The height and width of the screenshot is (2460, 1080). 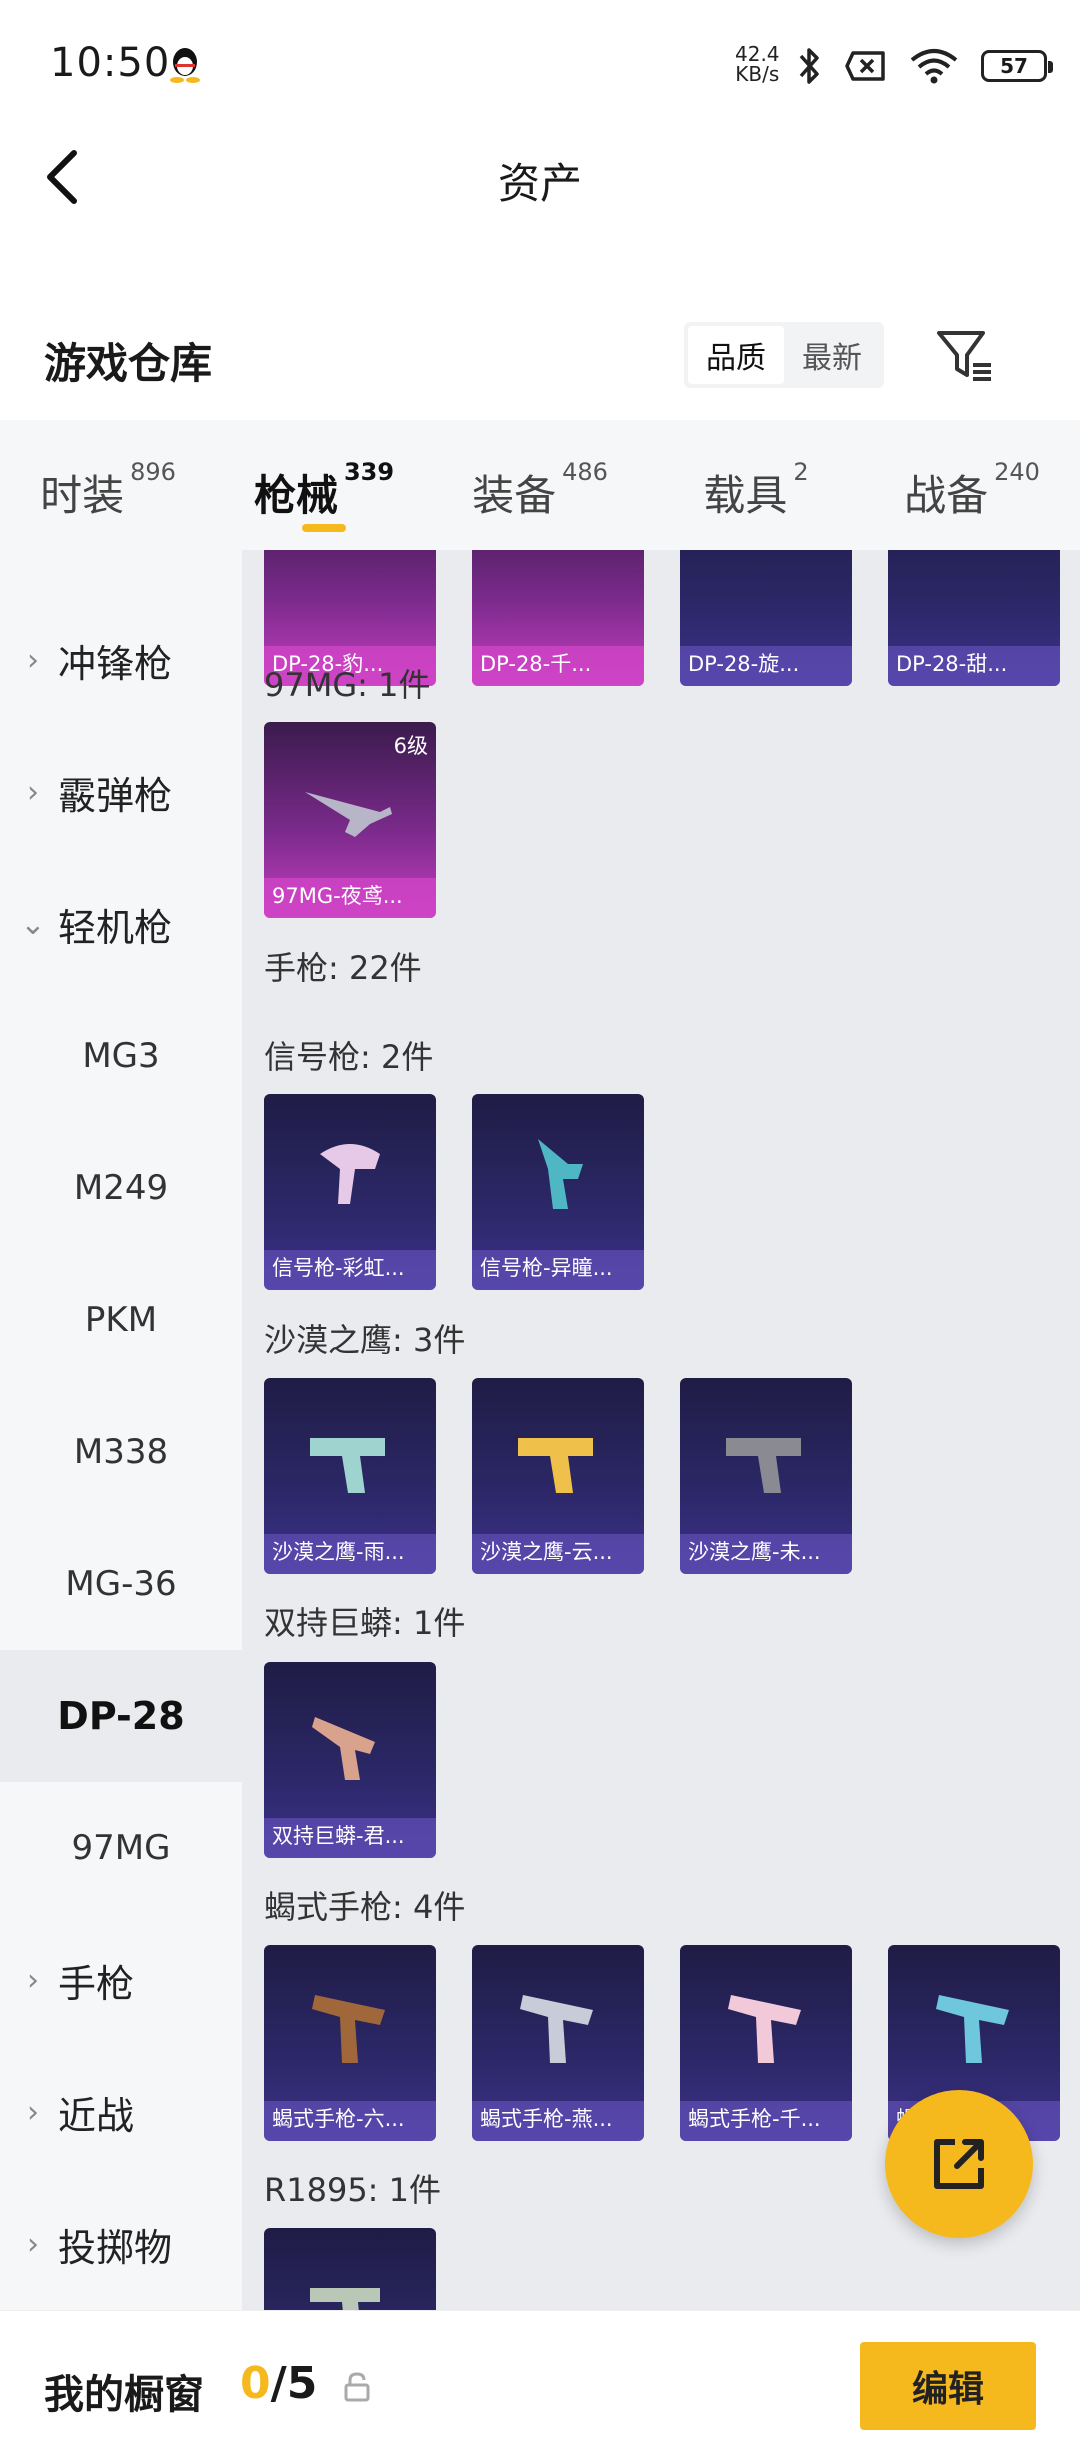 I want to click on sidebar-item-dp28: DP-28, so click(x=121, y=1716).